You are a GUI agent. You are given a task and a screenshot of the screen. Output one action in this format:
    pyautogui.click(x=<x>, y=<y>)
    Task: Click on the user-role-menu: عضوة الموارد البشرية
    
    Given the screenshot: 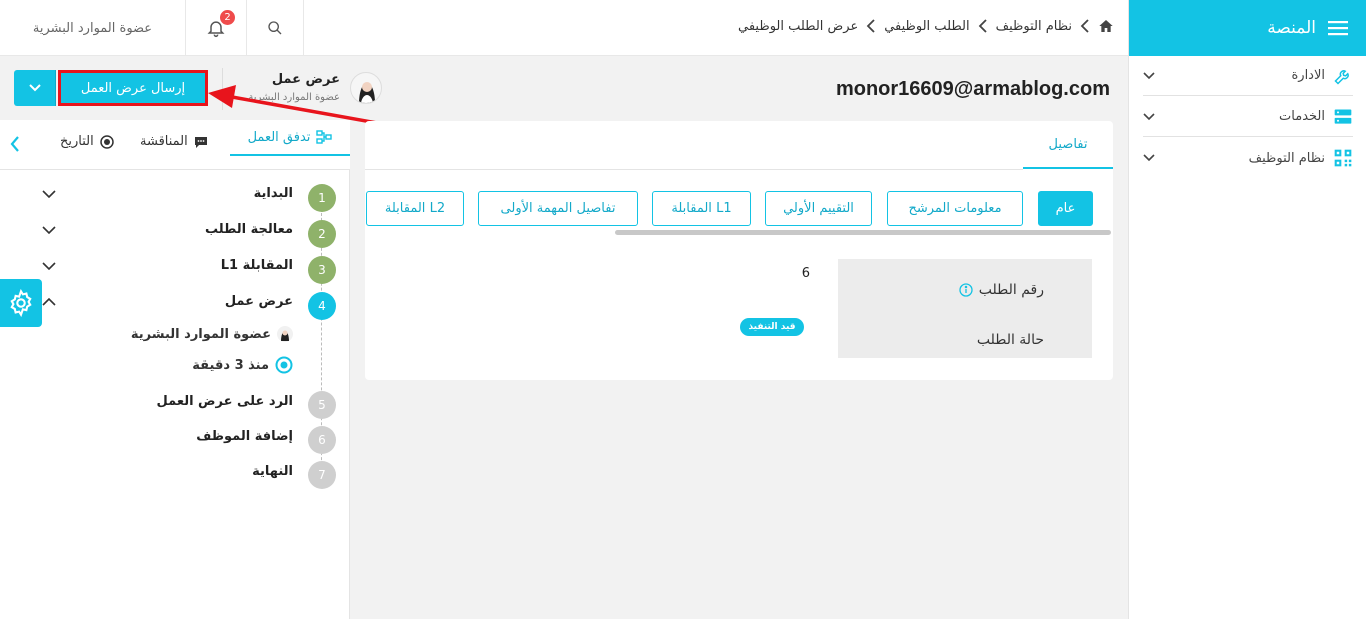 What is the action you would take?
    pyautogui.click(x=92, y=28)
    